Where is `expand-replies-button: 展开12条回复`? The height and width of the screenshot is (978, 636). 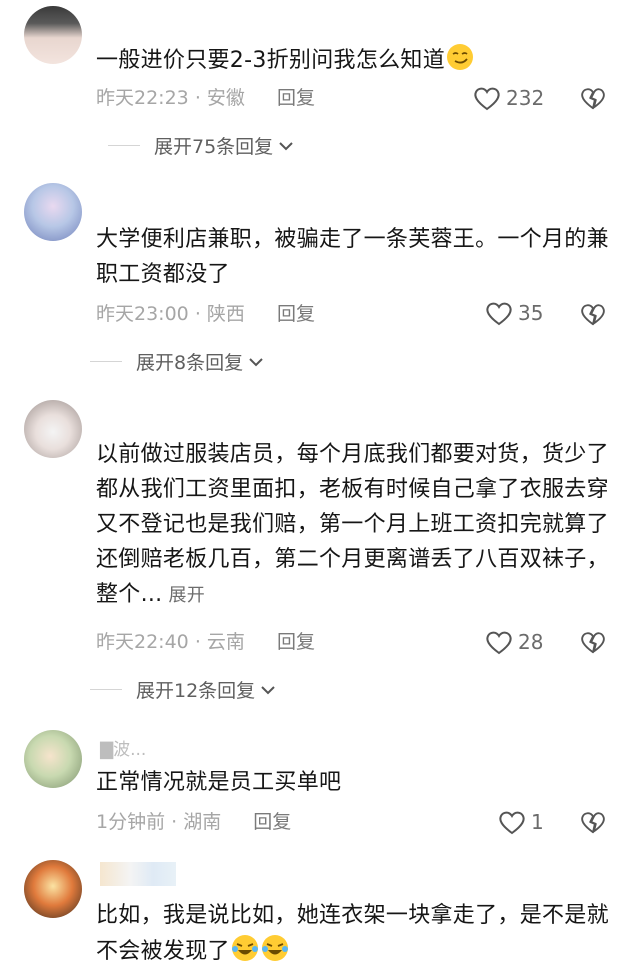 expand-replies-button: 展开12条回复 is located at coordinates (183, 689).